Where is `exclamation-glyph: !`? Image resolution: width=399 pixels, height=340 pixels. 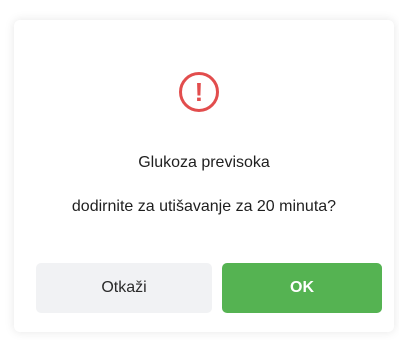 exclamation-glyph: ! is located at coordinates (199, 92).